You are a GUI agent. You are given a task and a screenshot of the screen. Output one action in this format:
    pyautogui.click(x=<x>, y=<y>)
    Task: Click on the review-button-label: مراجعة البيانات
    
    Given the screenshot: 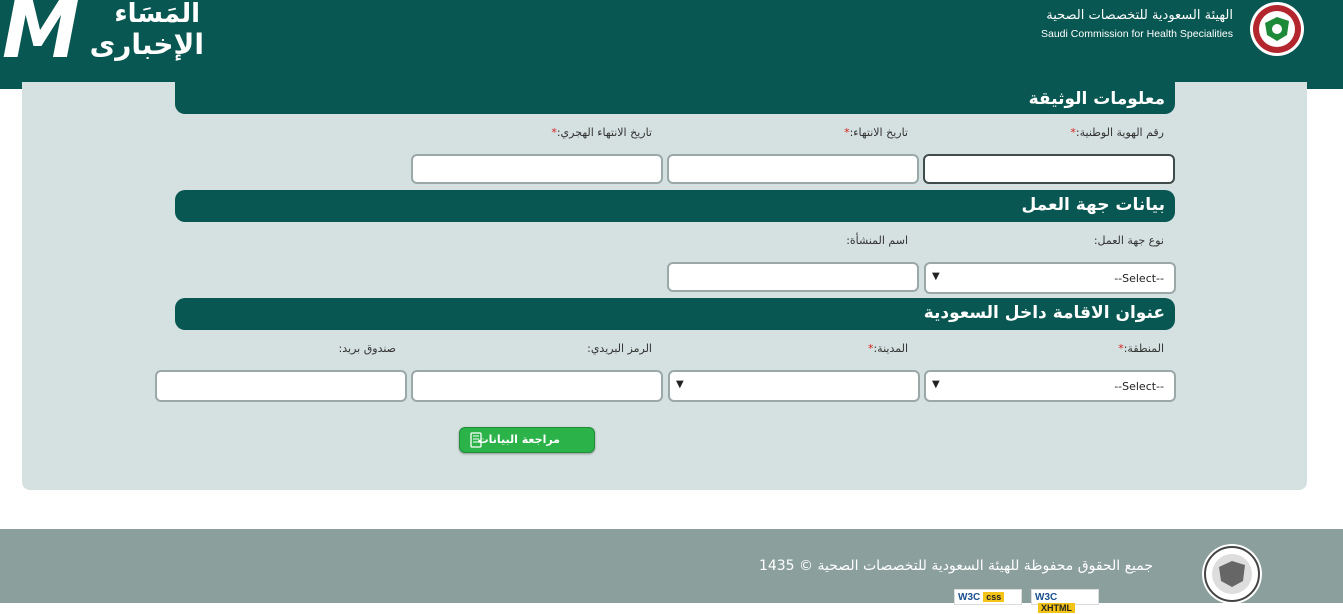 What is the action you would take?
    pyautogui.click(x=518, y=439)
    